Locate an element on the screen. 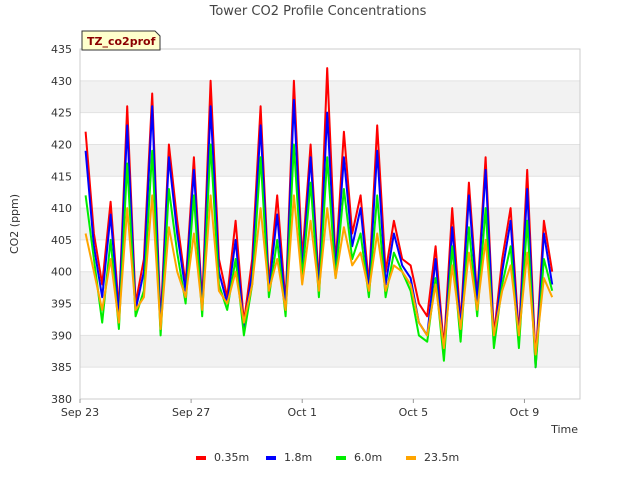 The height and width of the screenshot is (480, 640). site-badge-label: TZ_co2prof is located at coordinates (121, 41).